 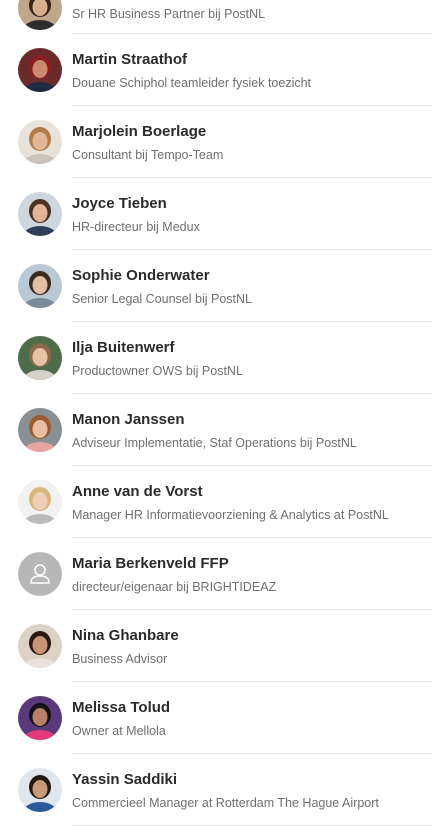 What do you see at coordinates (150, 563) in the screenshot?
I see `connection-name: Maria Berkenveld FFP` at bounding box center [150, 563].